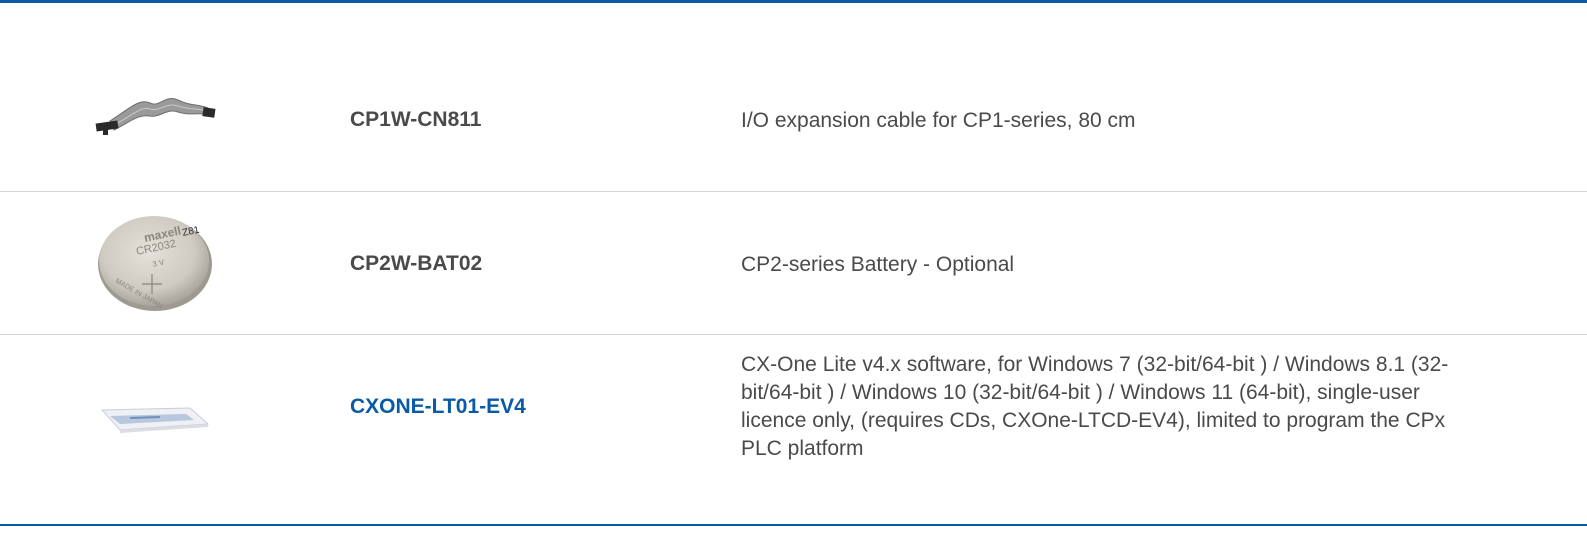 The height and width of the screenshot is (533, 1587). What do you see at coordinates (416, 119) in the screenshot?
I see `product-code: CP1W-CN811` at bounding box center [416, 119].